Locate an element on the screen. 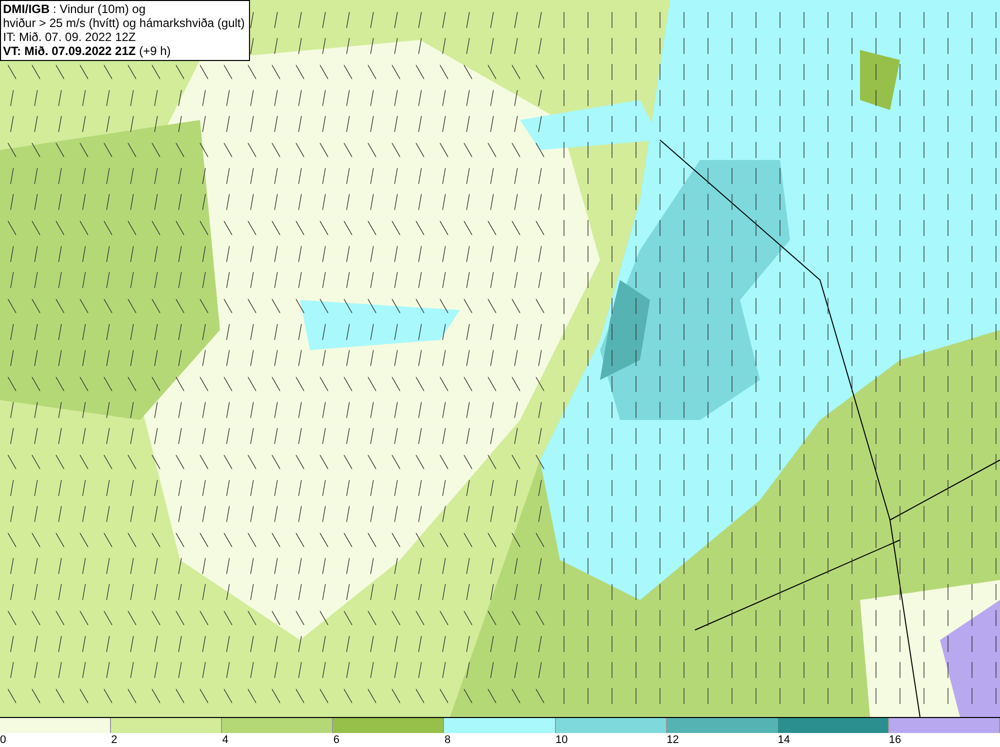 This screenshot has height=747, width=1000. title-line: VT: Mið. 07.09.2022 21Z (+9 h) is located at coordinates (87, 51).